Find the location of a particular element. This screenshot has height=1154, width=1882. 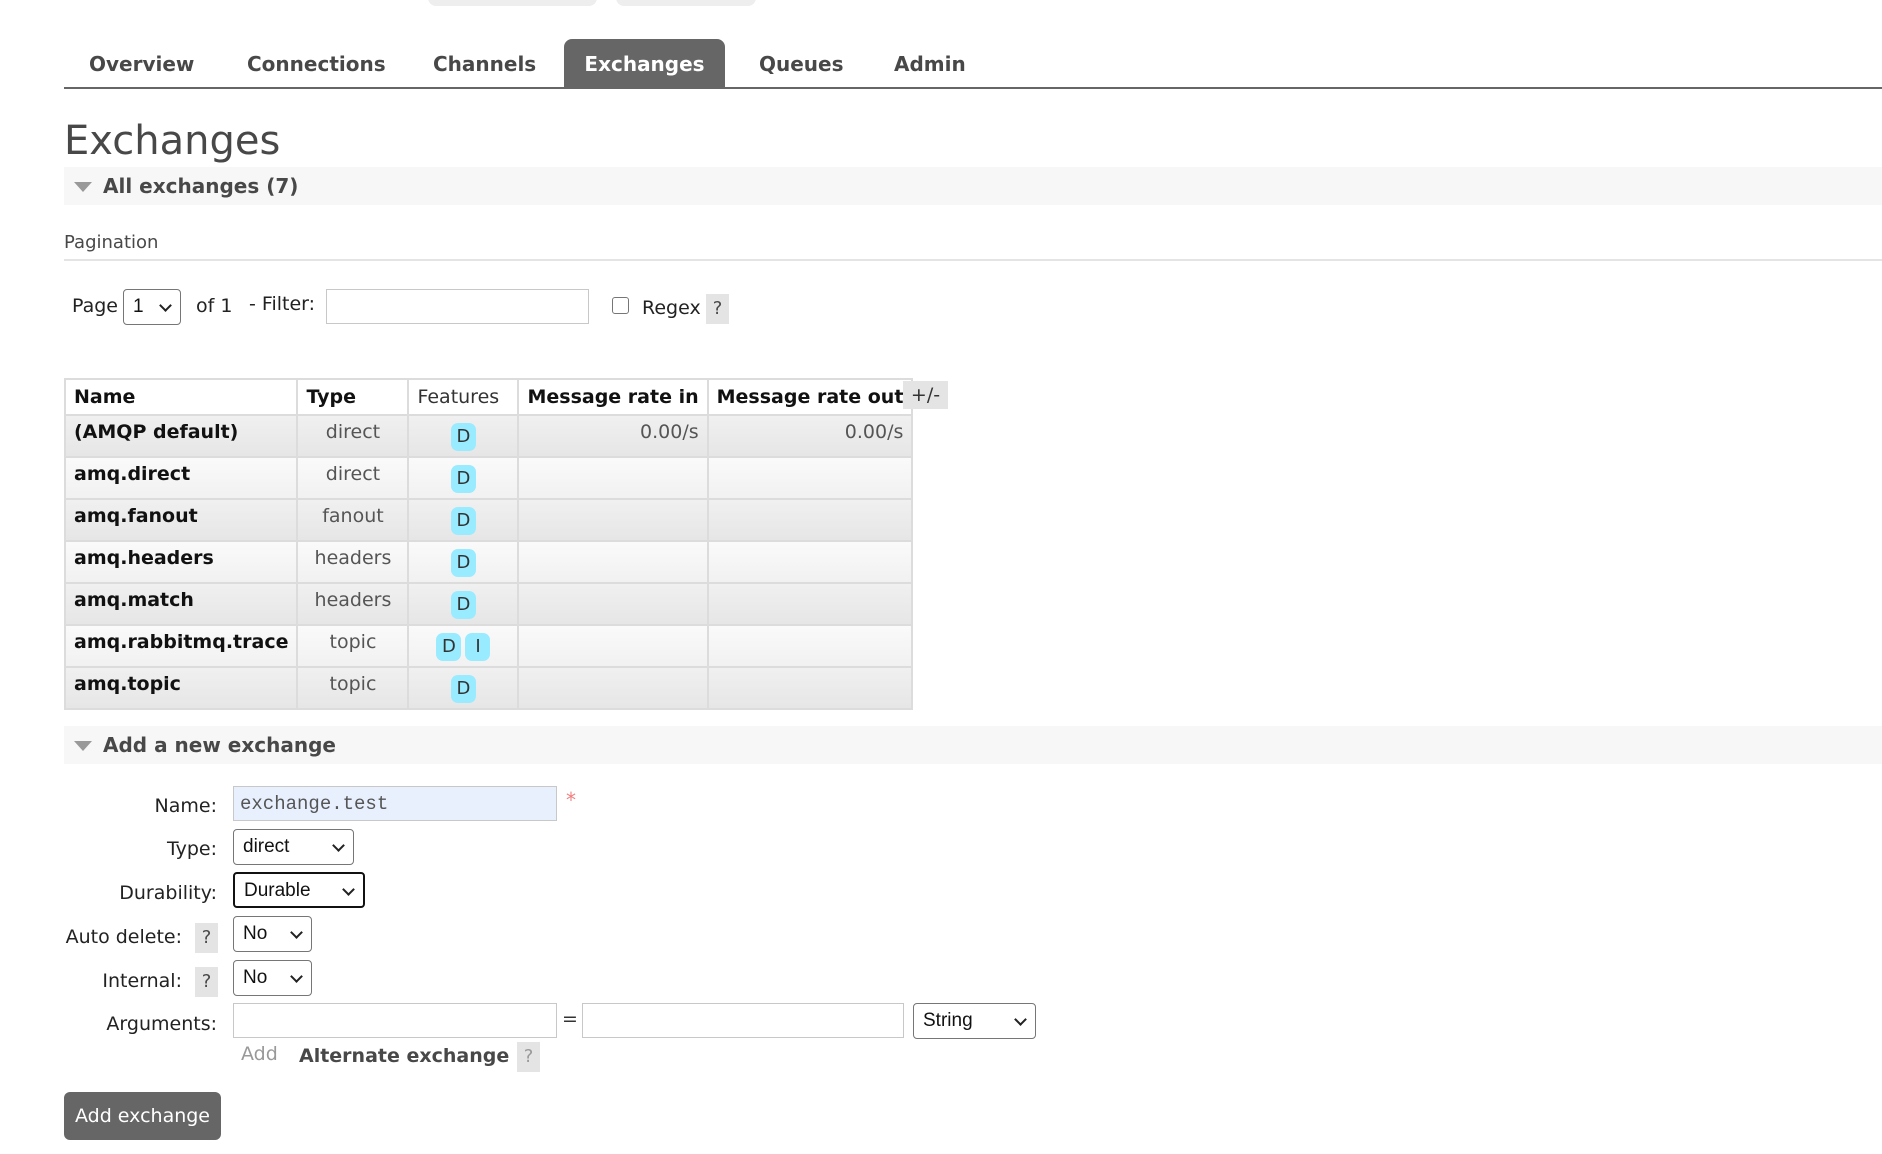

collapse-triangle-icon is located at coordinates (83, 187).